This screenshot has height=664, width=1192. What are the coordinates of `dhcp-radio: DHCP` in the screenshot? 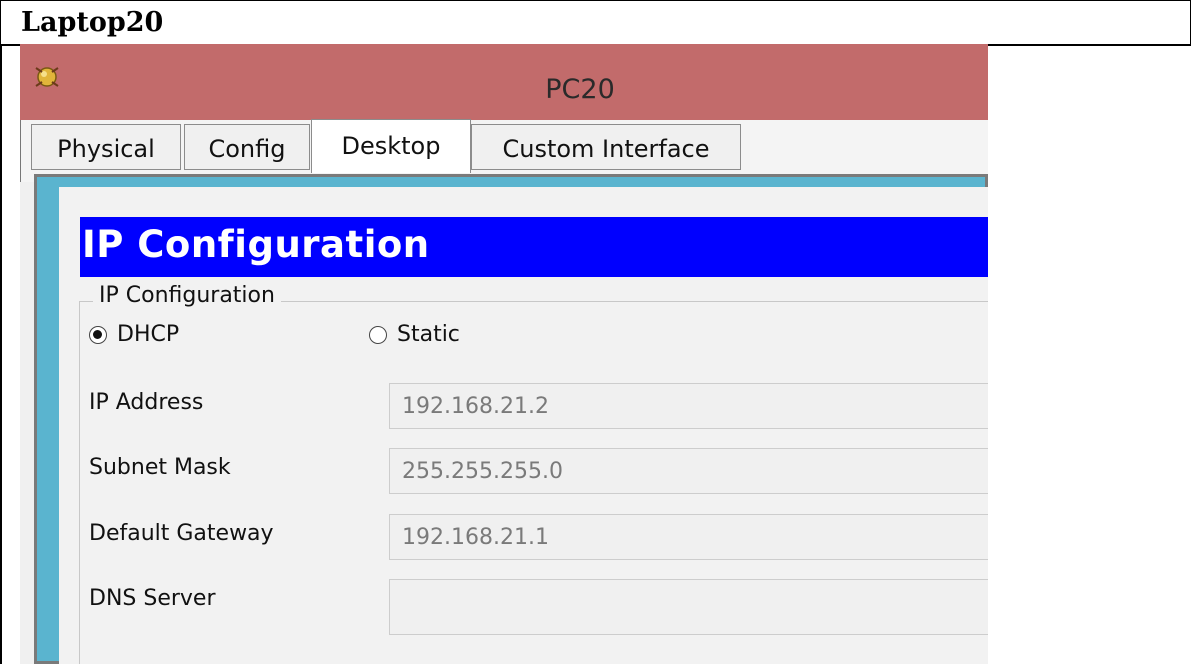 It's located at (134, 334).